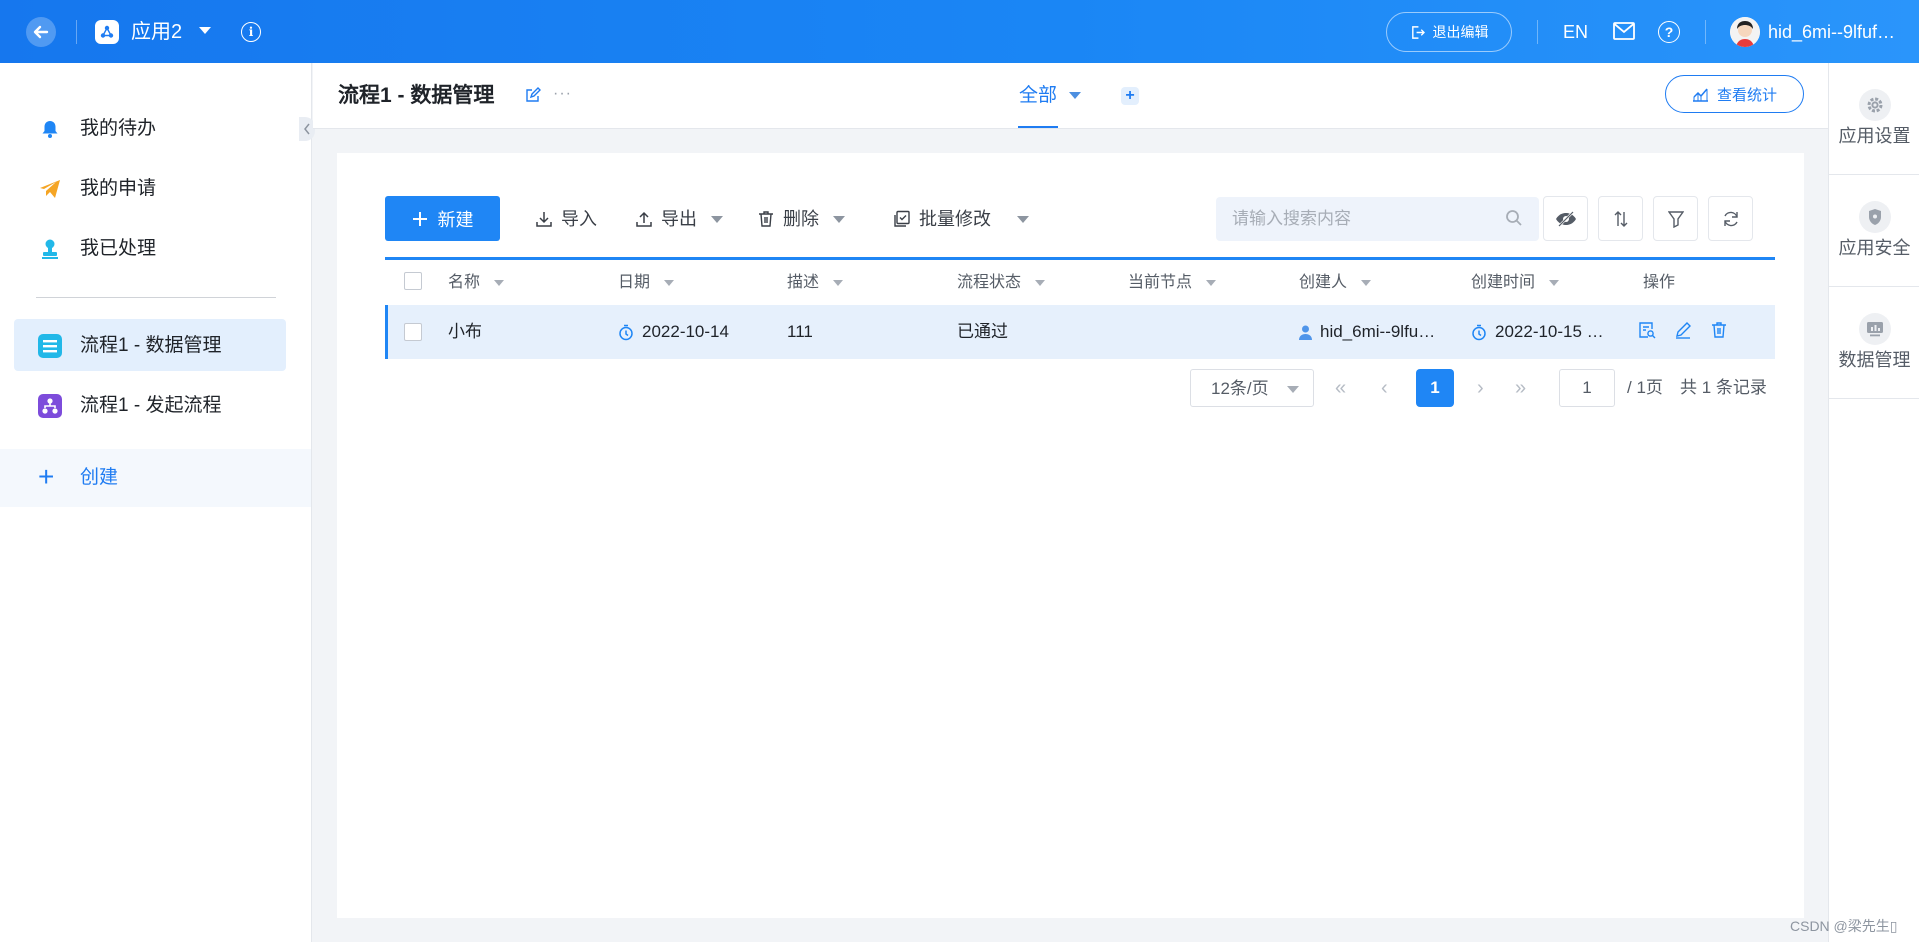 The height and width of the screenshot is (942, 1919). I want to click on tab-indicator, so click(1038, 127).